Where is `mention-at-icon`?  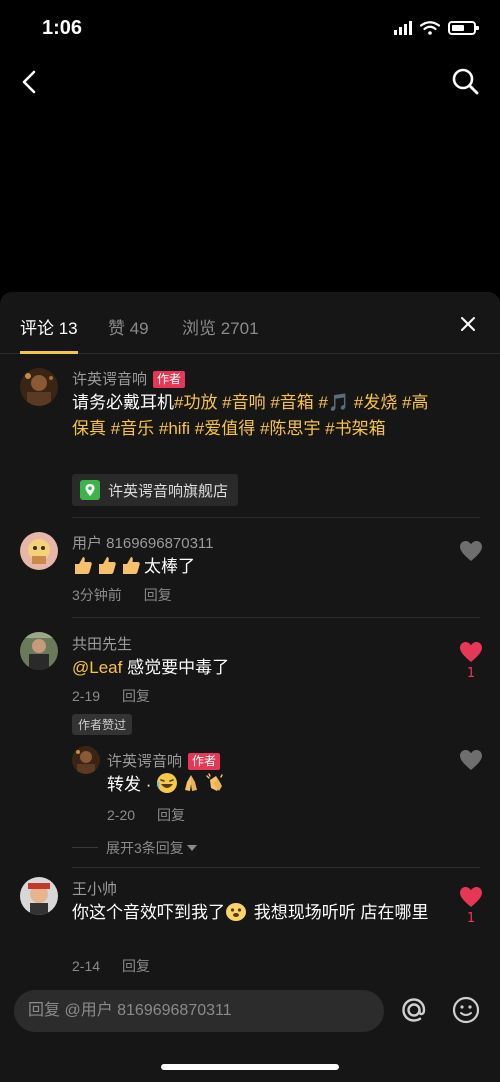
mention-at-icon is located at coordinates (414, 1010).